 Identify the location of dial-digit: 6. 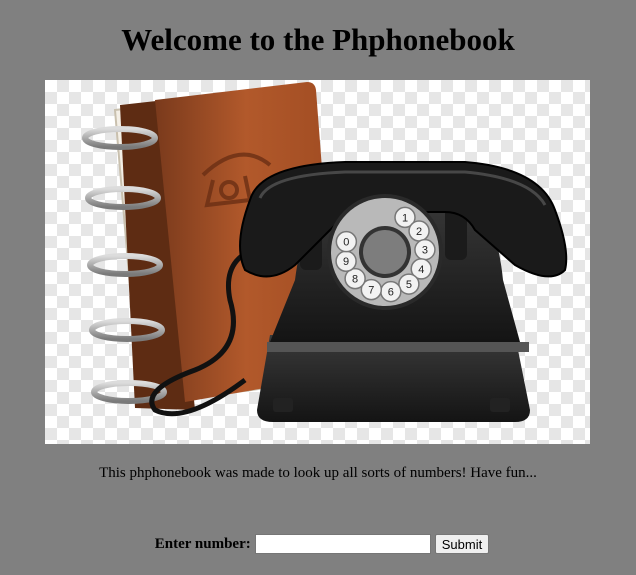
(391, 293).